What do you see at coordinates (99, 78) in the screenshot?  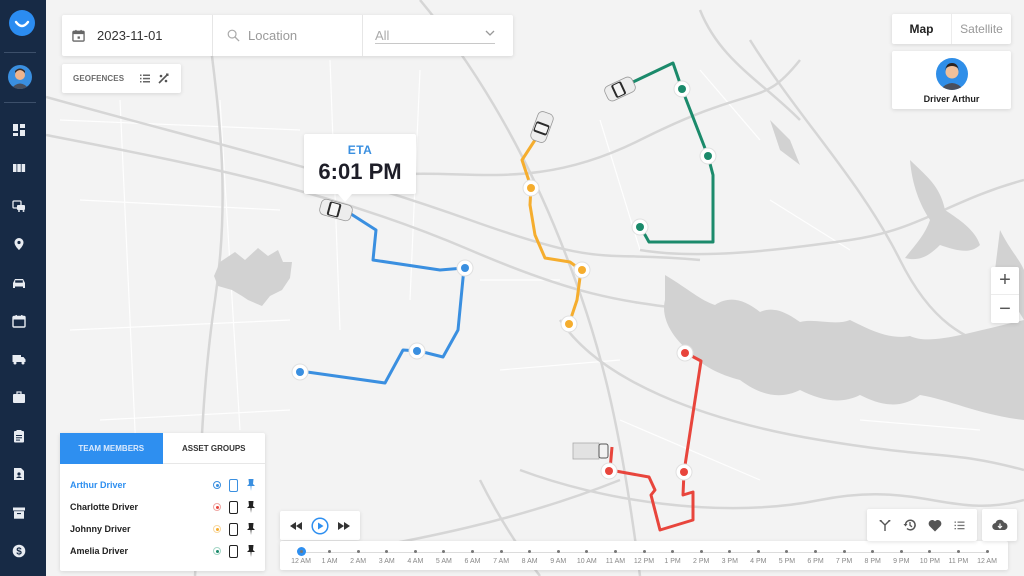 I see `geofences-label: GEOFENCES` at bounding box center [99, 78].